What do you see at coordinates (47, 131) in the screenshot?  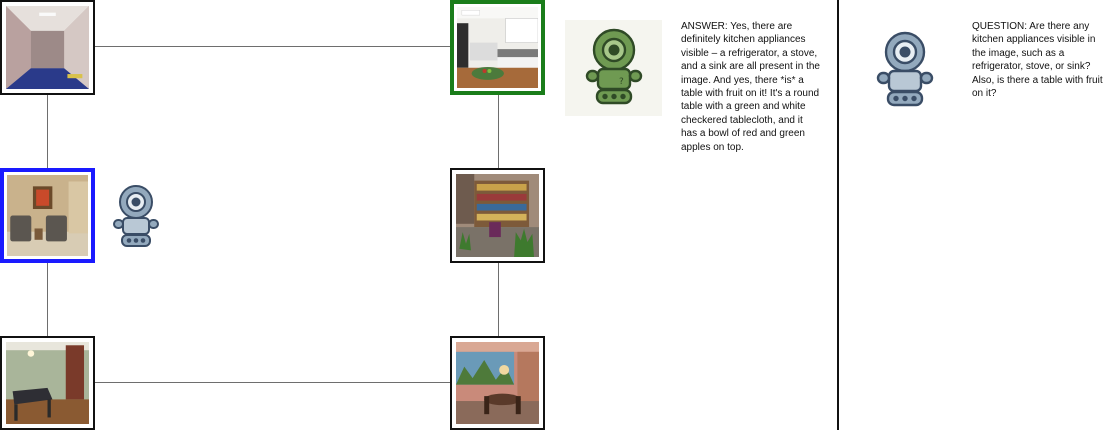 I see `edge-hallway-living-room` at bounding box center [47, 131].